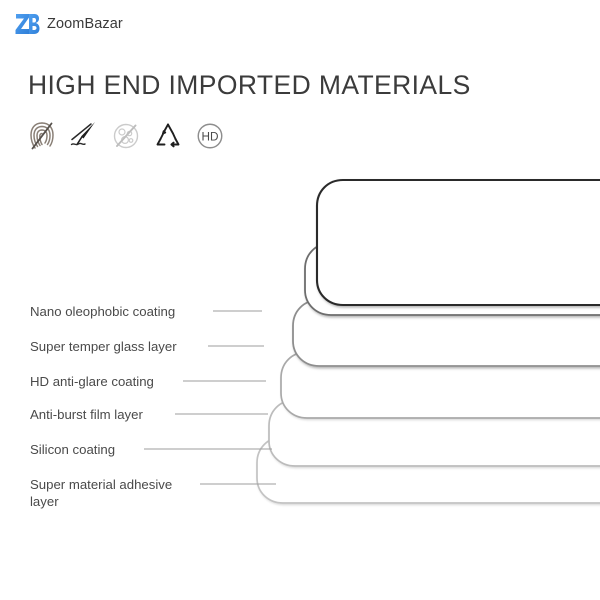  Describe the element at coordinates (86, 414) in the screenshot. I see `layer-label-anti-burst-film-layer: Anti-burst film layer` at that location.